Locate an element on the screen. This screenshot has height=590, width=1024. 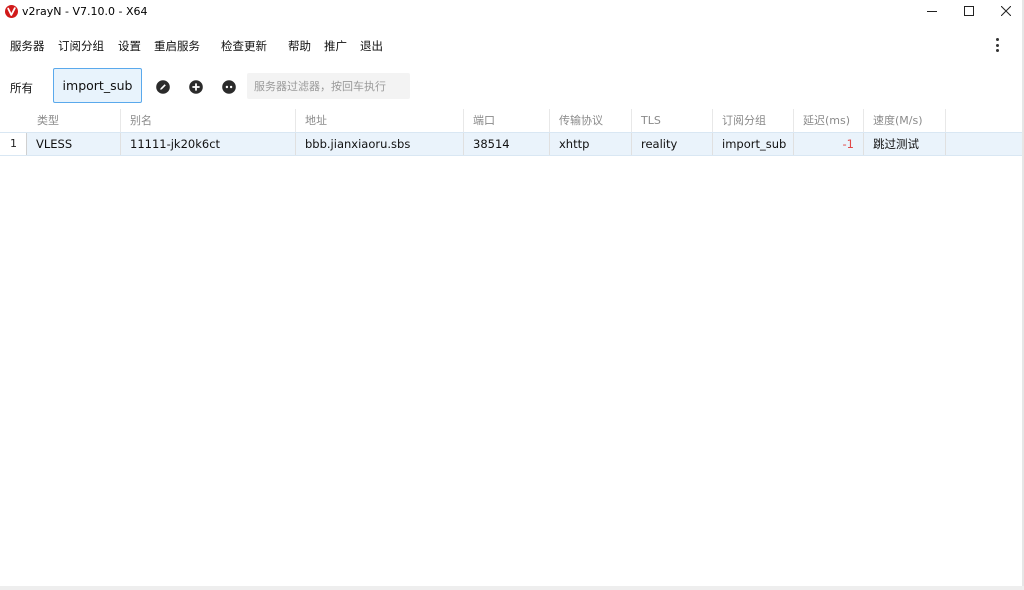
tab-import-sub-label: import_sub is located at coordinates (97, 85).